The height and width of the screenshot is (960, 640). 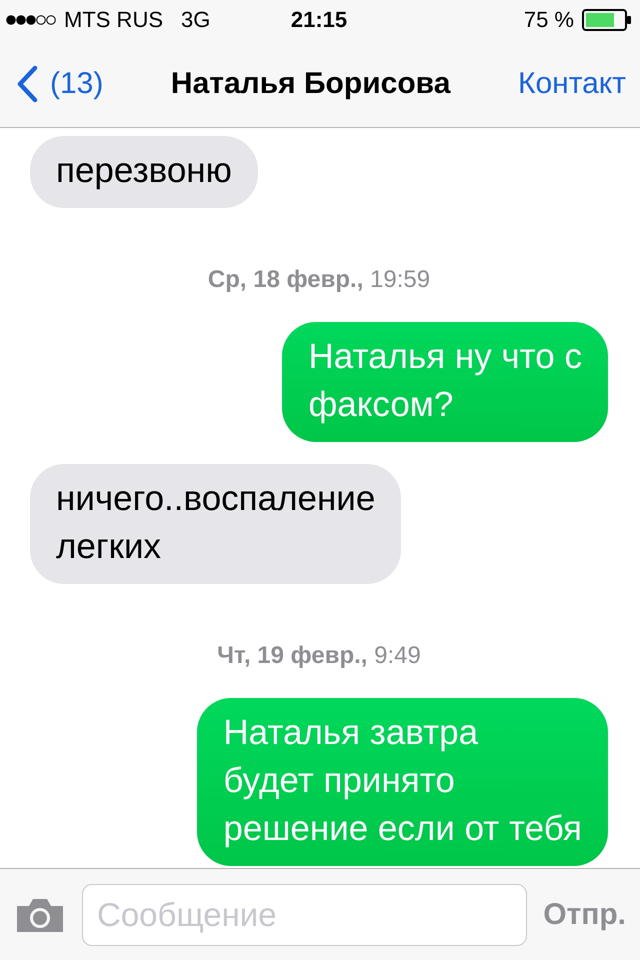 What do you see at coordinates (113, 20) in the screenshot?
I see `carrier-name: MTS RUS` at bounding box center [113, 20].